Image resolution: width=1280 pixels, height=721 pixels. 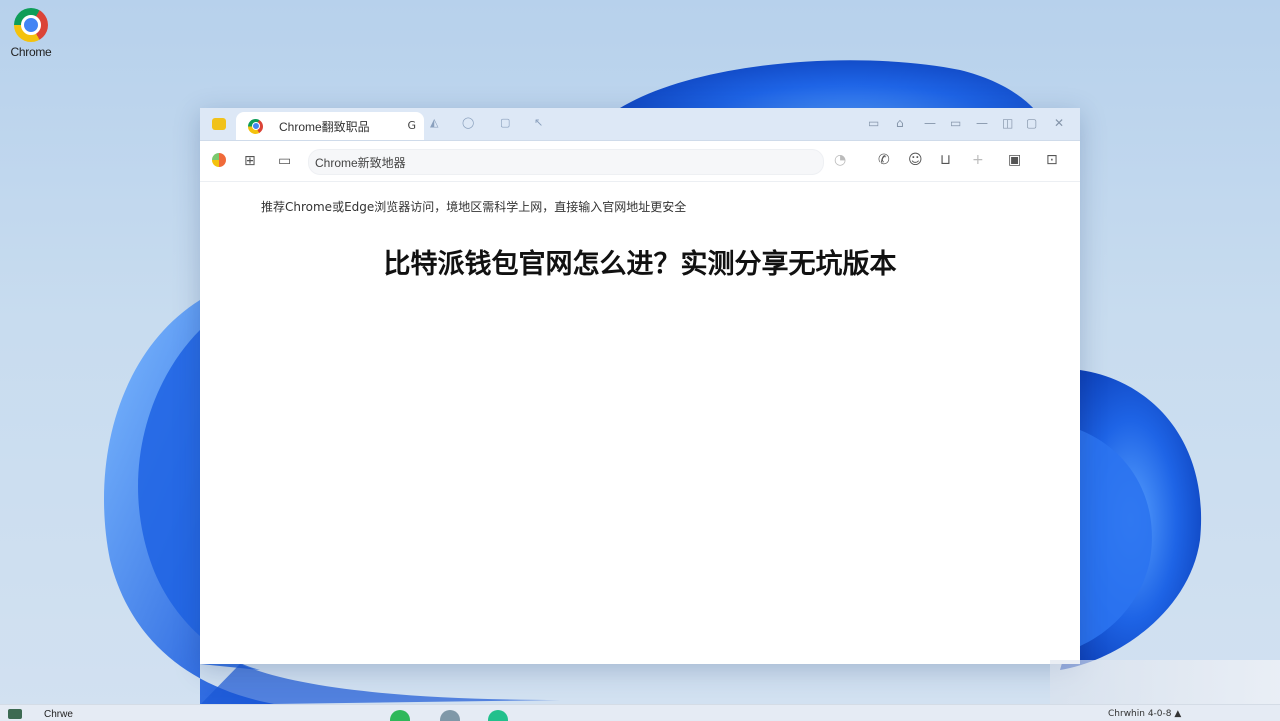 What do you see at coordinates (505, 122) in the screenshot?
I see `new-tab-icon: ▢` at bounding box center [505, 122].